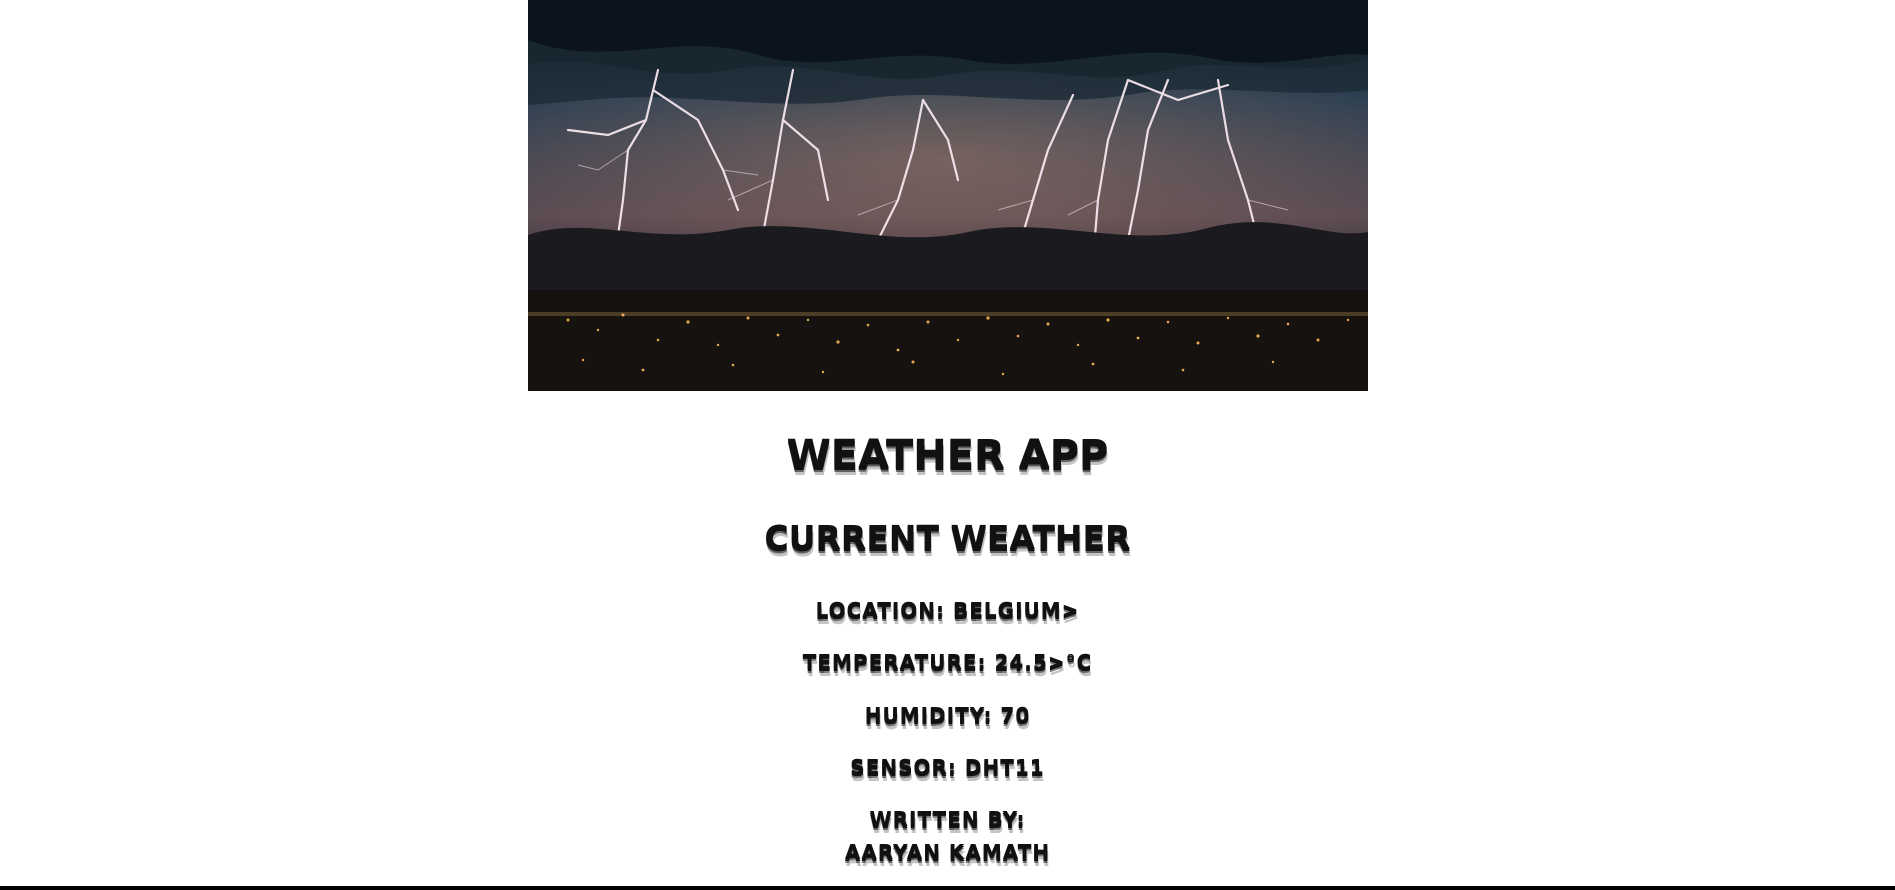  I want to click on bottom-divider, so click(947, 888).